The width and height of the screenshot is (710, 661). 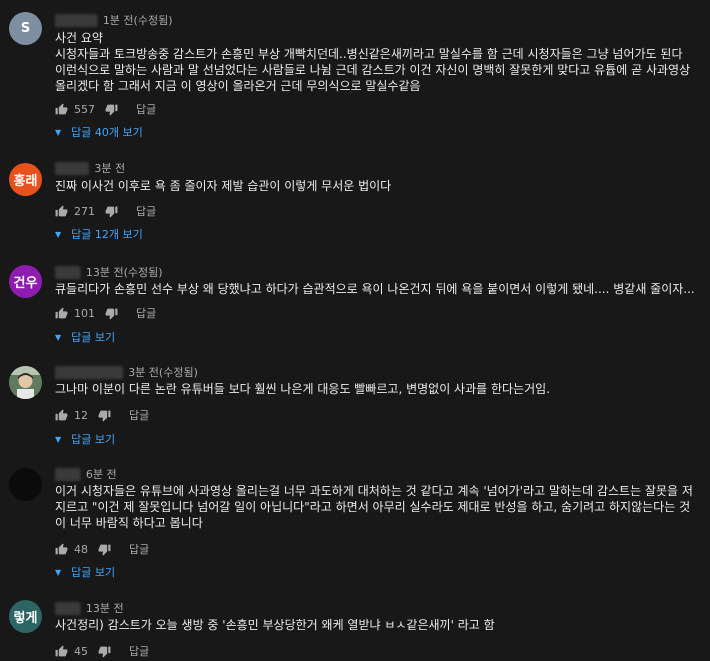 What do you see at coordinates (107, 234) in the screenshot?
I see `view-replies-label: 답글 12개 보기` at bounding box center [107, 234].